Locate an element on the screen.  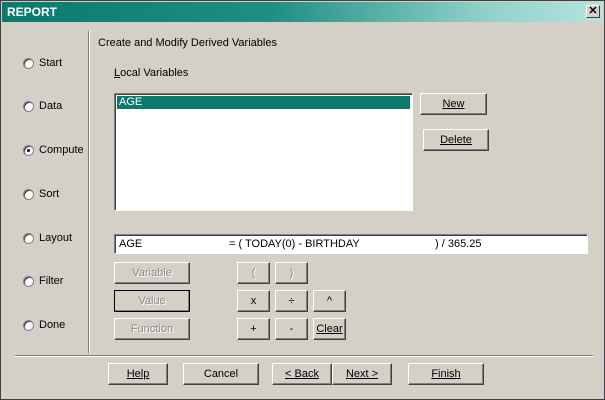
expression-formula: = ( TODAY(0) - BIRTHDAY is located at coordinates (294, 244).